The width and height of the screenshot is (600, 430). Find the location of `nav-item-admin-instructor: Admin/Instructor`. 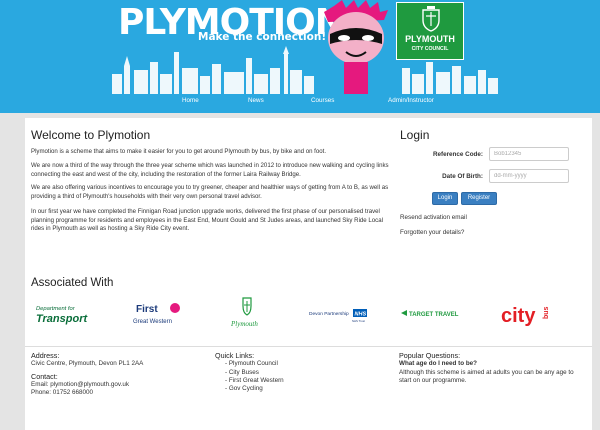

nav-item-admin-instructor: Admin/Instructor is located at coordinates (411, 100).